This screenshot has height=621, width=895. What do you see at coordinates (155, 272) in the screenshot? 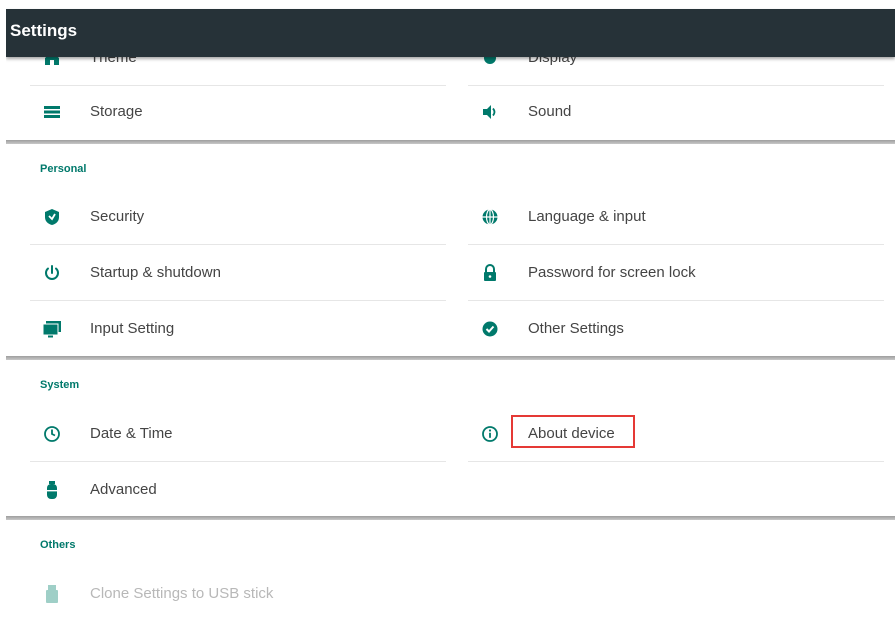
I see `startup-label: Startup & shutdown` at bounding box center [155, 272].